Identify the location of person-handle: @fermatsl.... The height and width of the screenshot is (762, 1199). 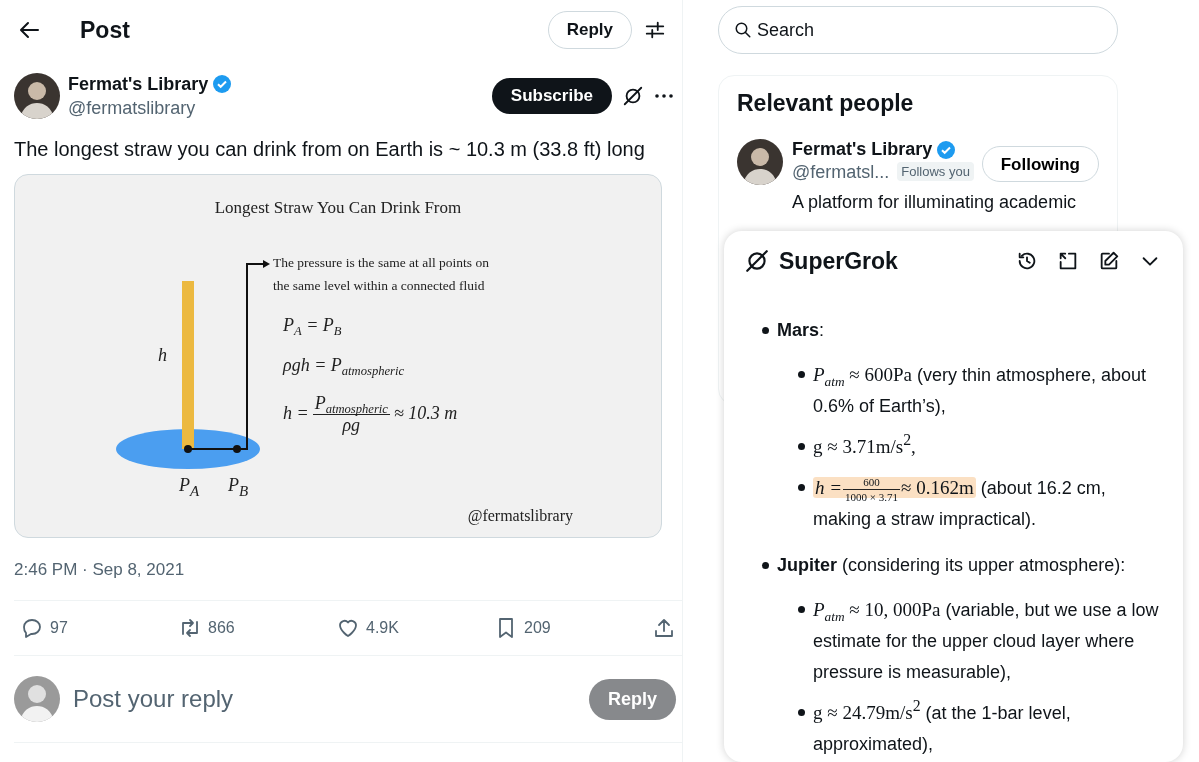
(841, 172).